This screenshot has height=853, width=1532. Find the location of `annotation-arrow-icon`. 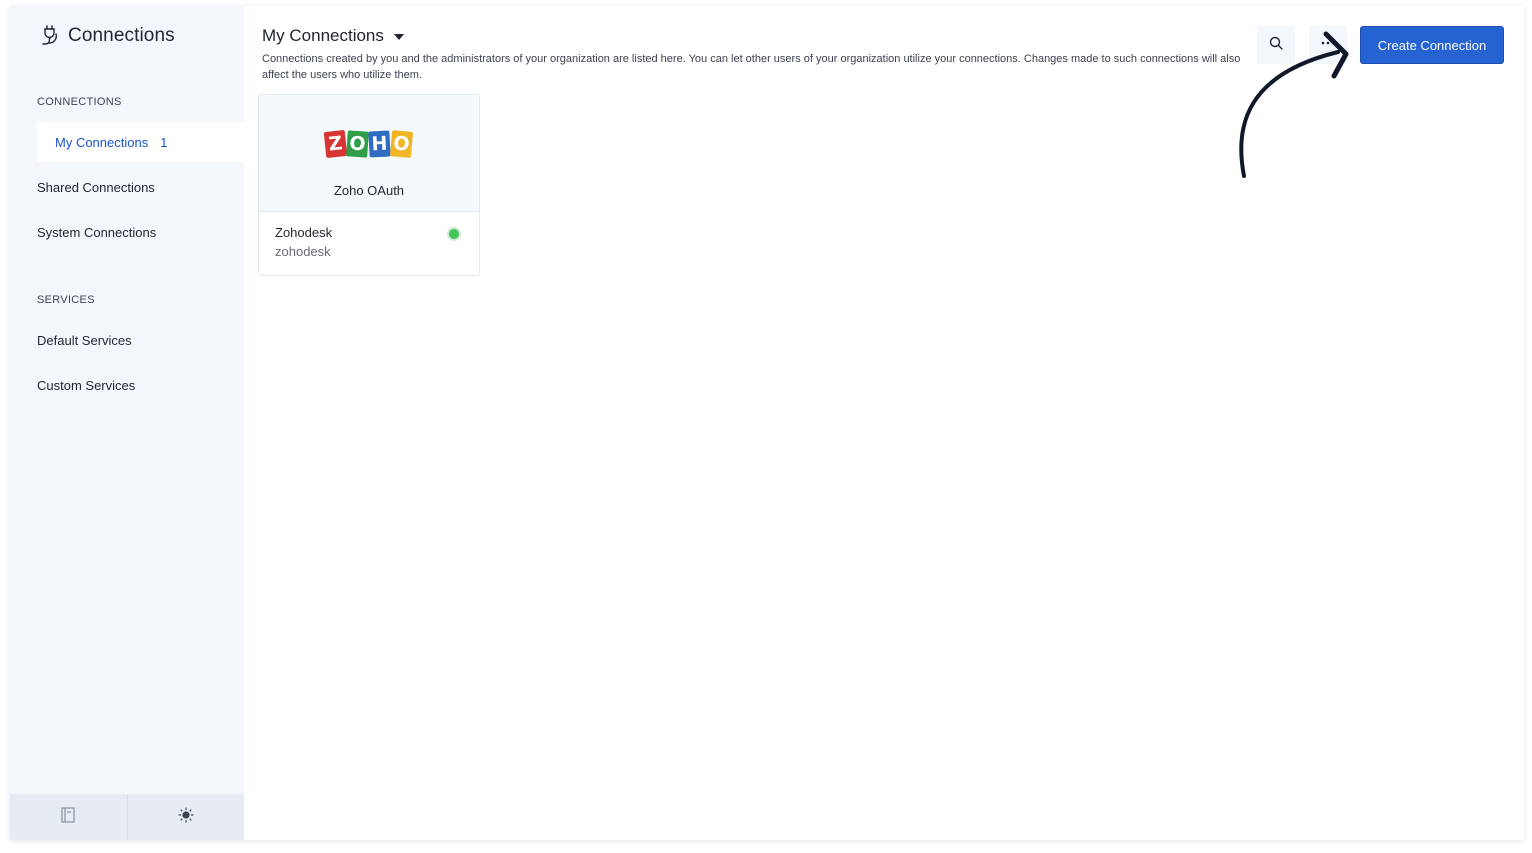

annotation-arrow-icon is located at coordinates (1294, 104).